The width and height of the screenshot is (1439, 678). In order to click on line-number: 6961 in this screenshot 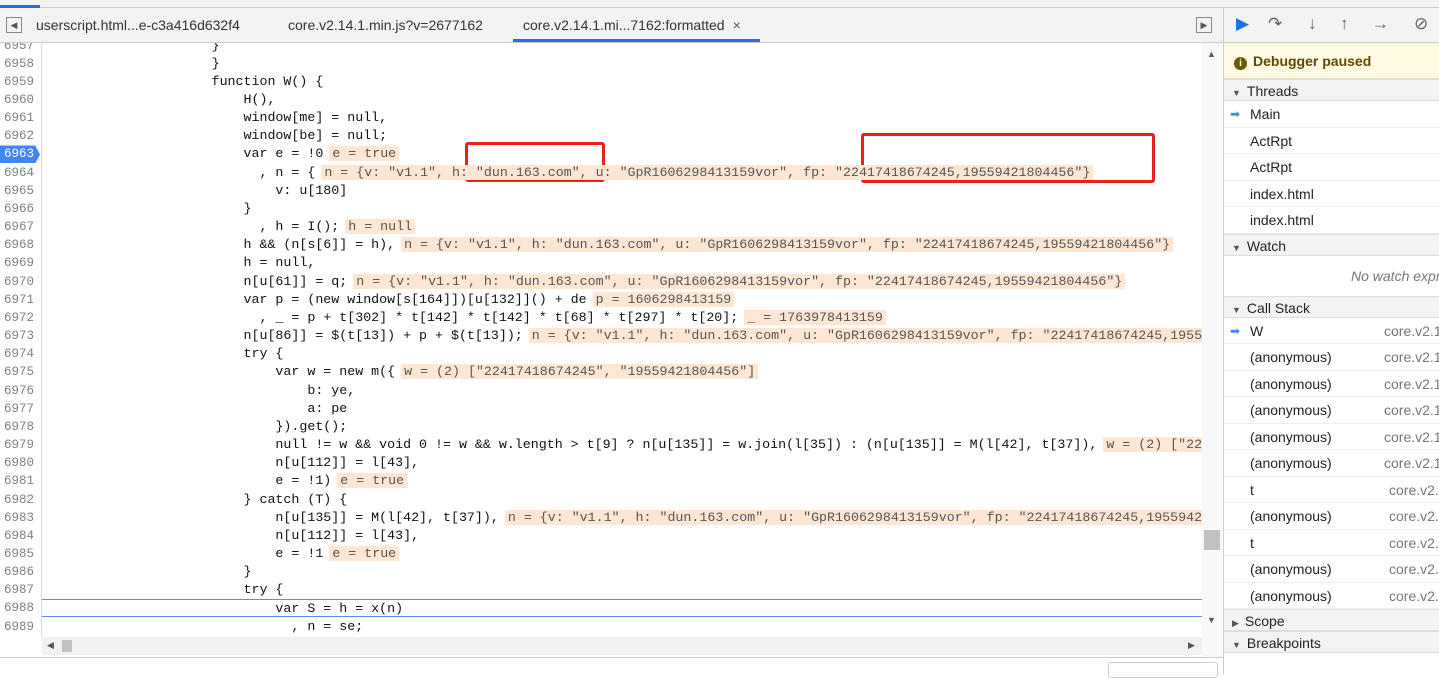, I will do `click(21, 118)`.